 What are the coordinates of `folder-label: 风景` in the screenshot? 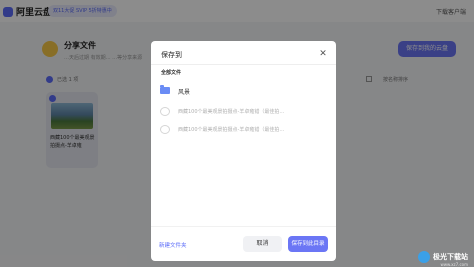 It's located at (184, 92).